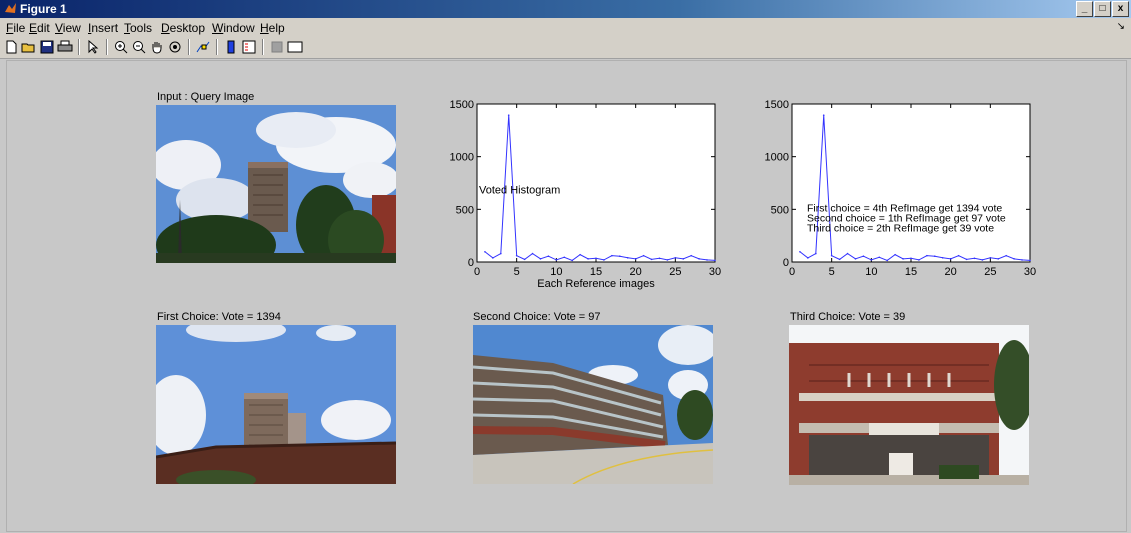  Describe the element at coordinates (139, 47) in the screenshot. I see `zoom-out-icon` at that location.